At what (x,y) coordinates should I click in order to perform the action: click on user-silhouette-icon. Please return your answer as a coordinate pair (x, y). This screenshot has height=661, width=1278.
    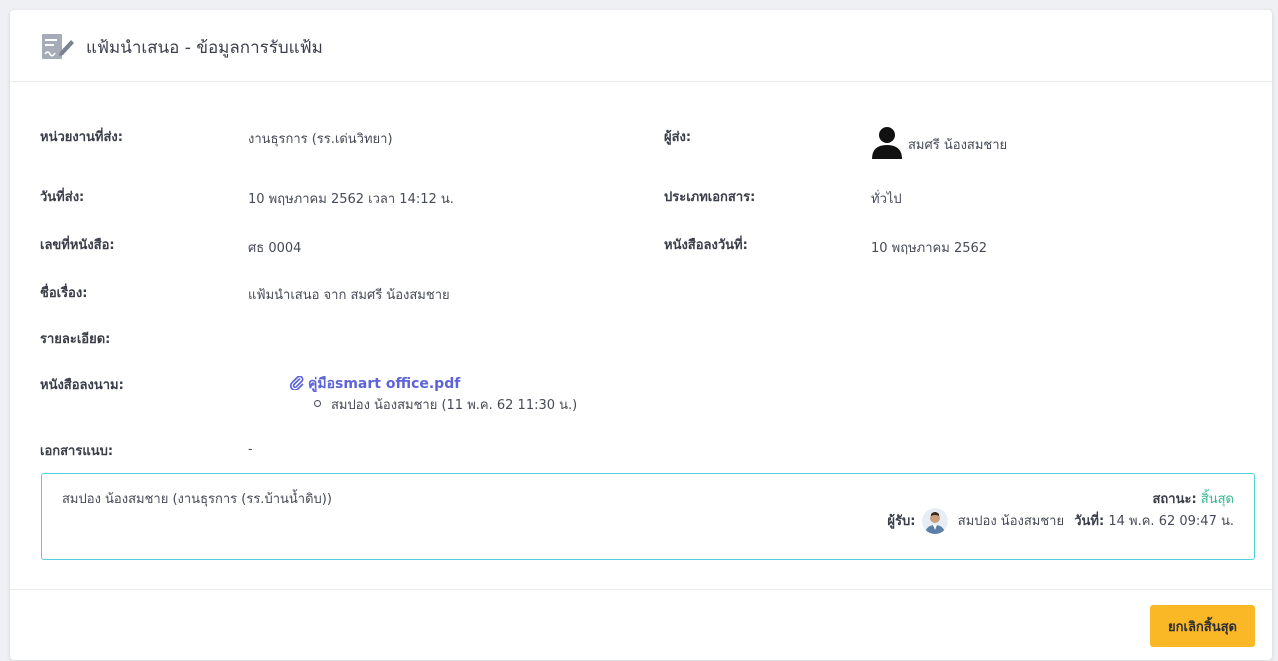
    Looking at the image, I should click on (887, 143).